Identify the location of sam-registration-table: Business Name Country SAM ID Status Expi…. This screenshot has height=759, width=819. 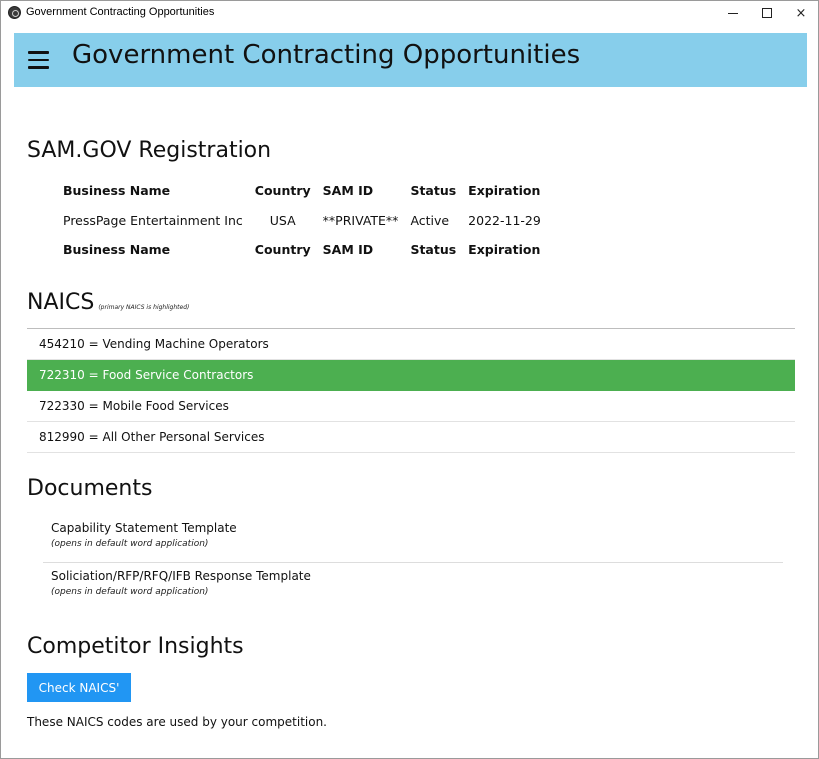
(302, 221).